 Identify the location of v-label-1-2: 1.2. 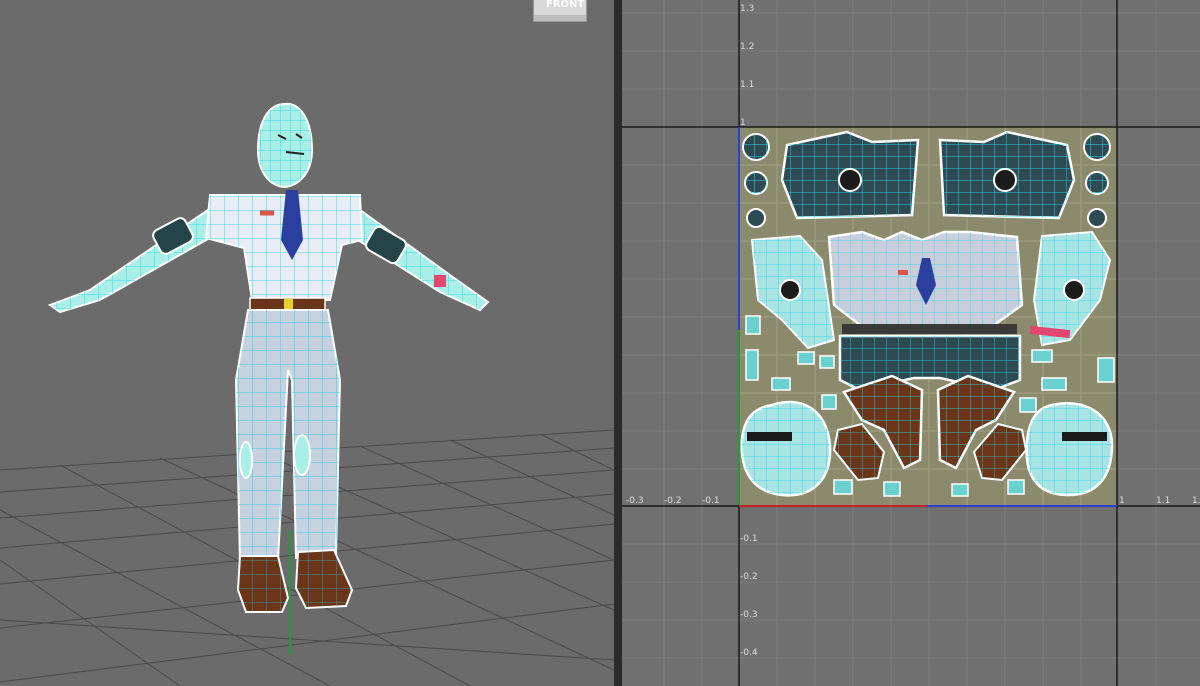
(747, 47).